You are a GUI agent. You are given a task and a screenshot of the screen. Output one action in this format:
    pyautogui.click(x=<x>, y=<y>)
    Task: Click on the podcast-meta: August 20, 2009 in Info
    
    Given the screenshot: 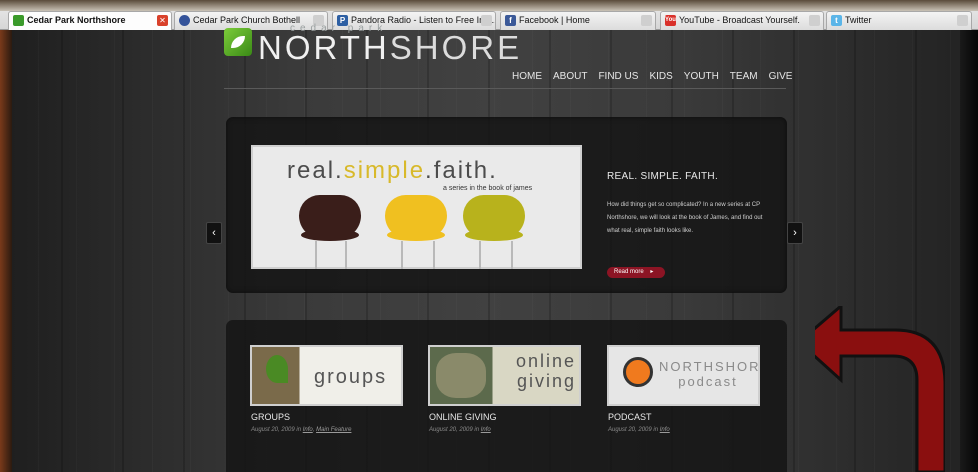 What is the action you would take?
    pyautogui.click(x=639, y=430)
    